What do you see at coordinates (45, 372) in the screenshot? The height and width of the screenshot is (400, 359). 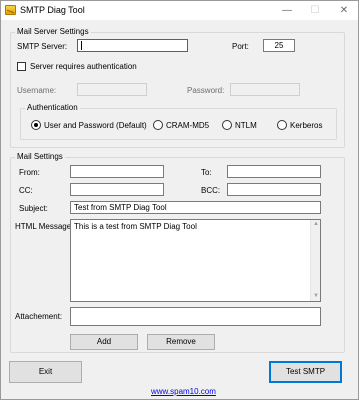 I see `exit-button: Exit` at bounding box center [45, 372].